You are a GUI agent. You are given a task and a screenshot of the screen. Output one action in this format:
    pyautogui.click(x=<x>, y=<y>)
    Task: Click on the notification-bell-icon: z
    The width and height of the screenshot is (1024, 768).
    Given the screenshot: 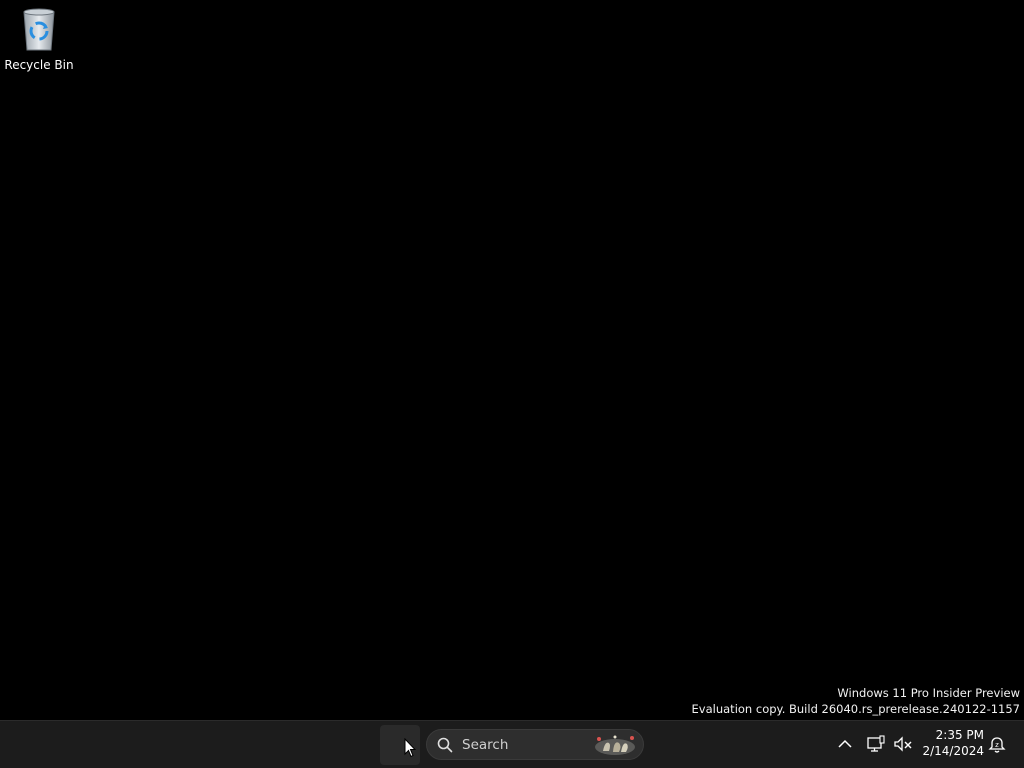 What is the action you would take?
    pyautogui.click(x=997, y=745)
    